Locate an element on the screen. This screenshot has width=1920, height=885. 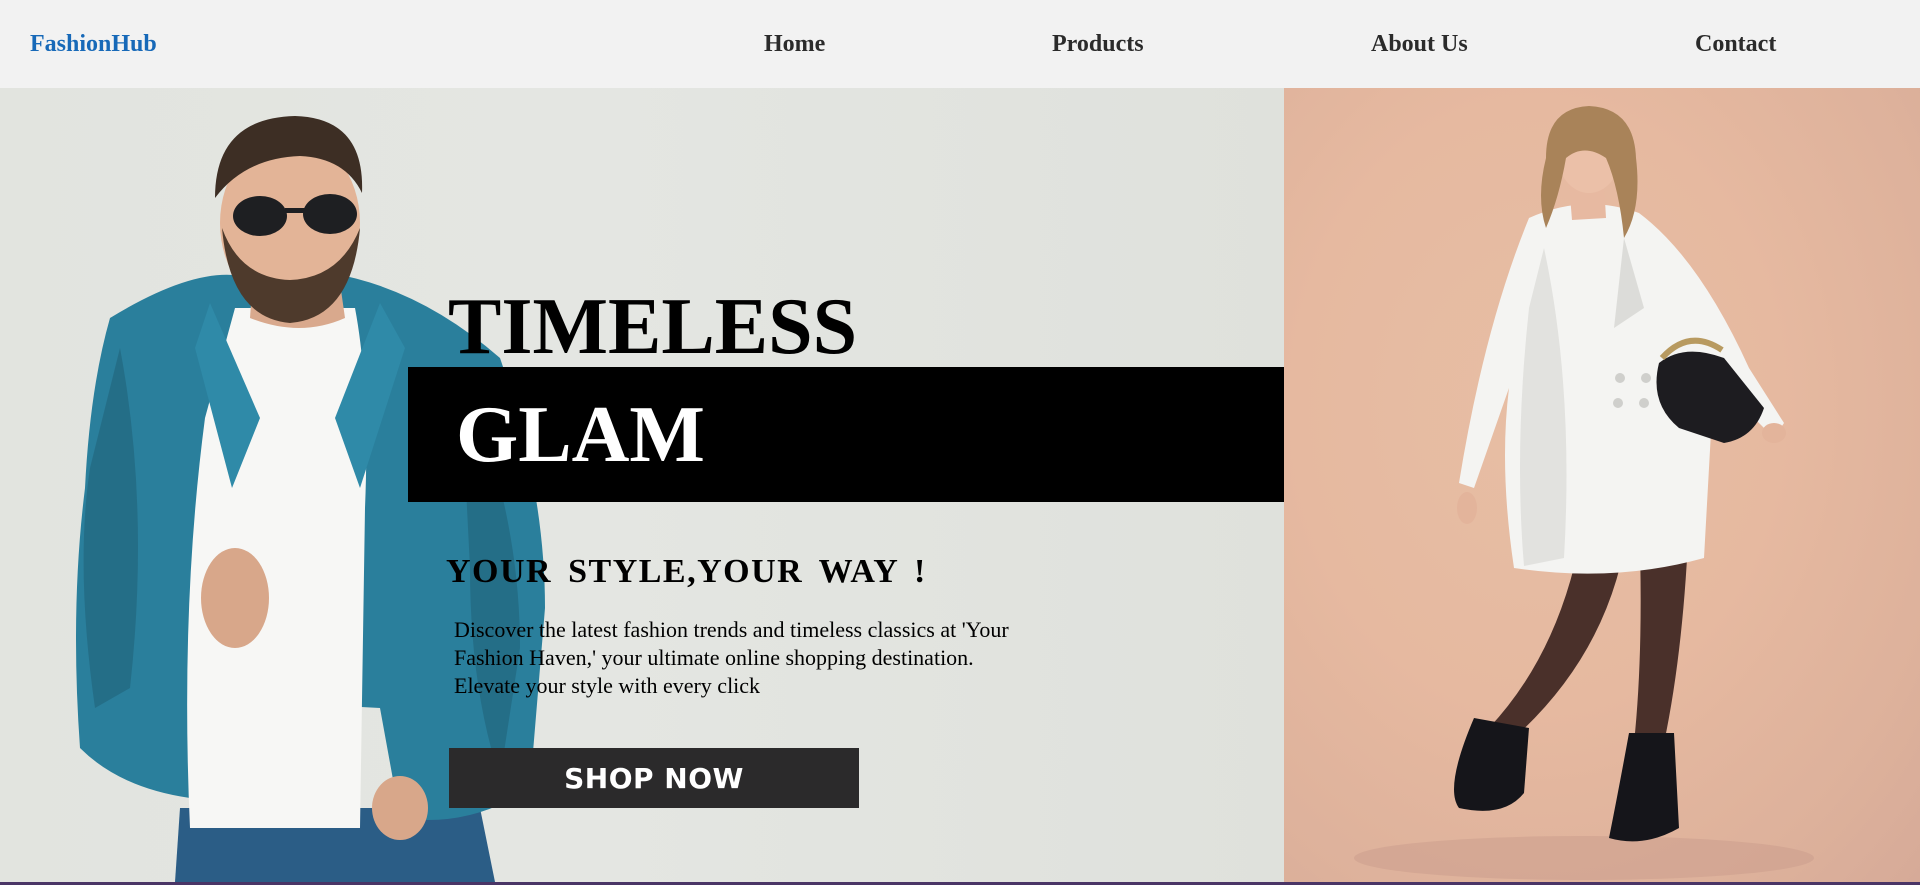
headline-glam: GLAM is located at coordinates (580, 435).